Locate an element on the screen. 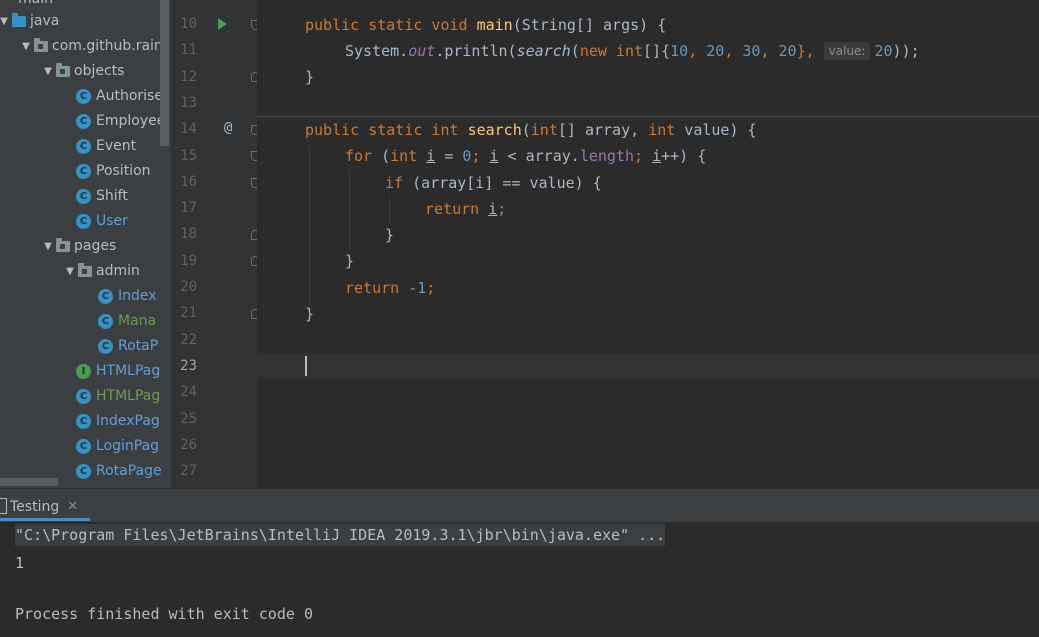 This screenshot has width=1039, height=637. close-icon: ✕ is located at coordinates (72, 506).